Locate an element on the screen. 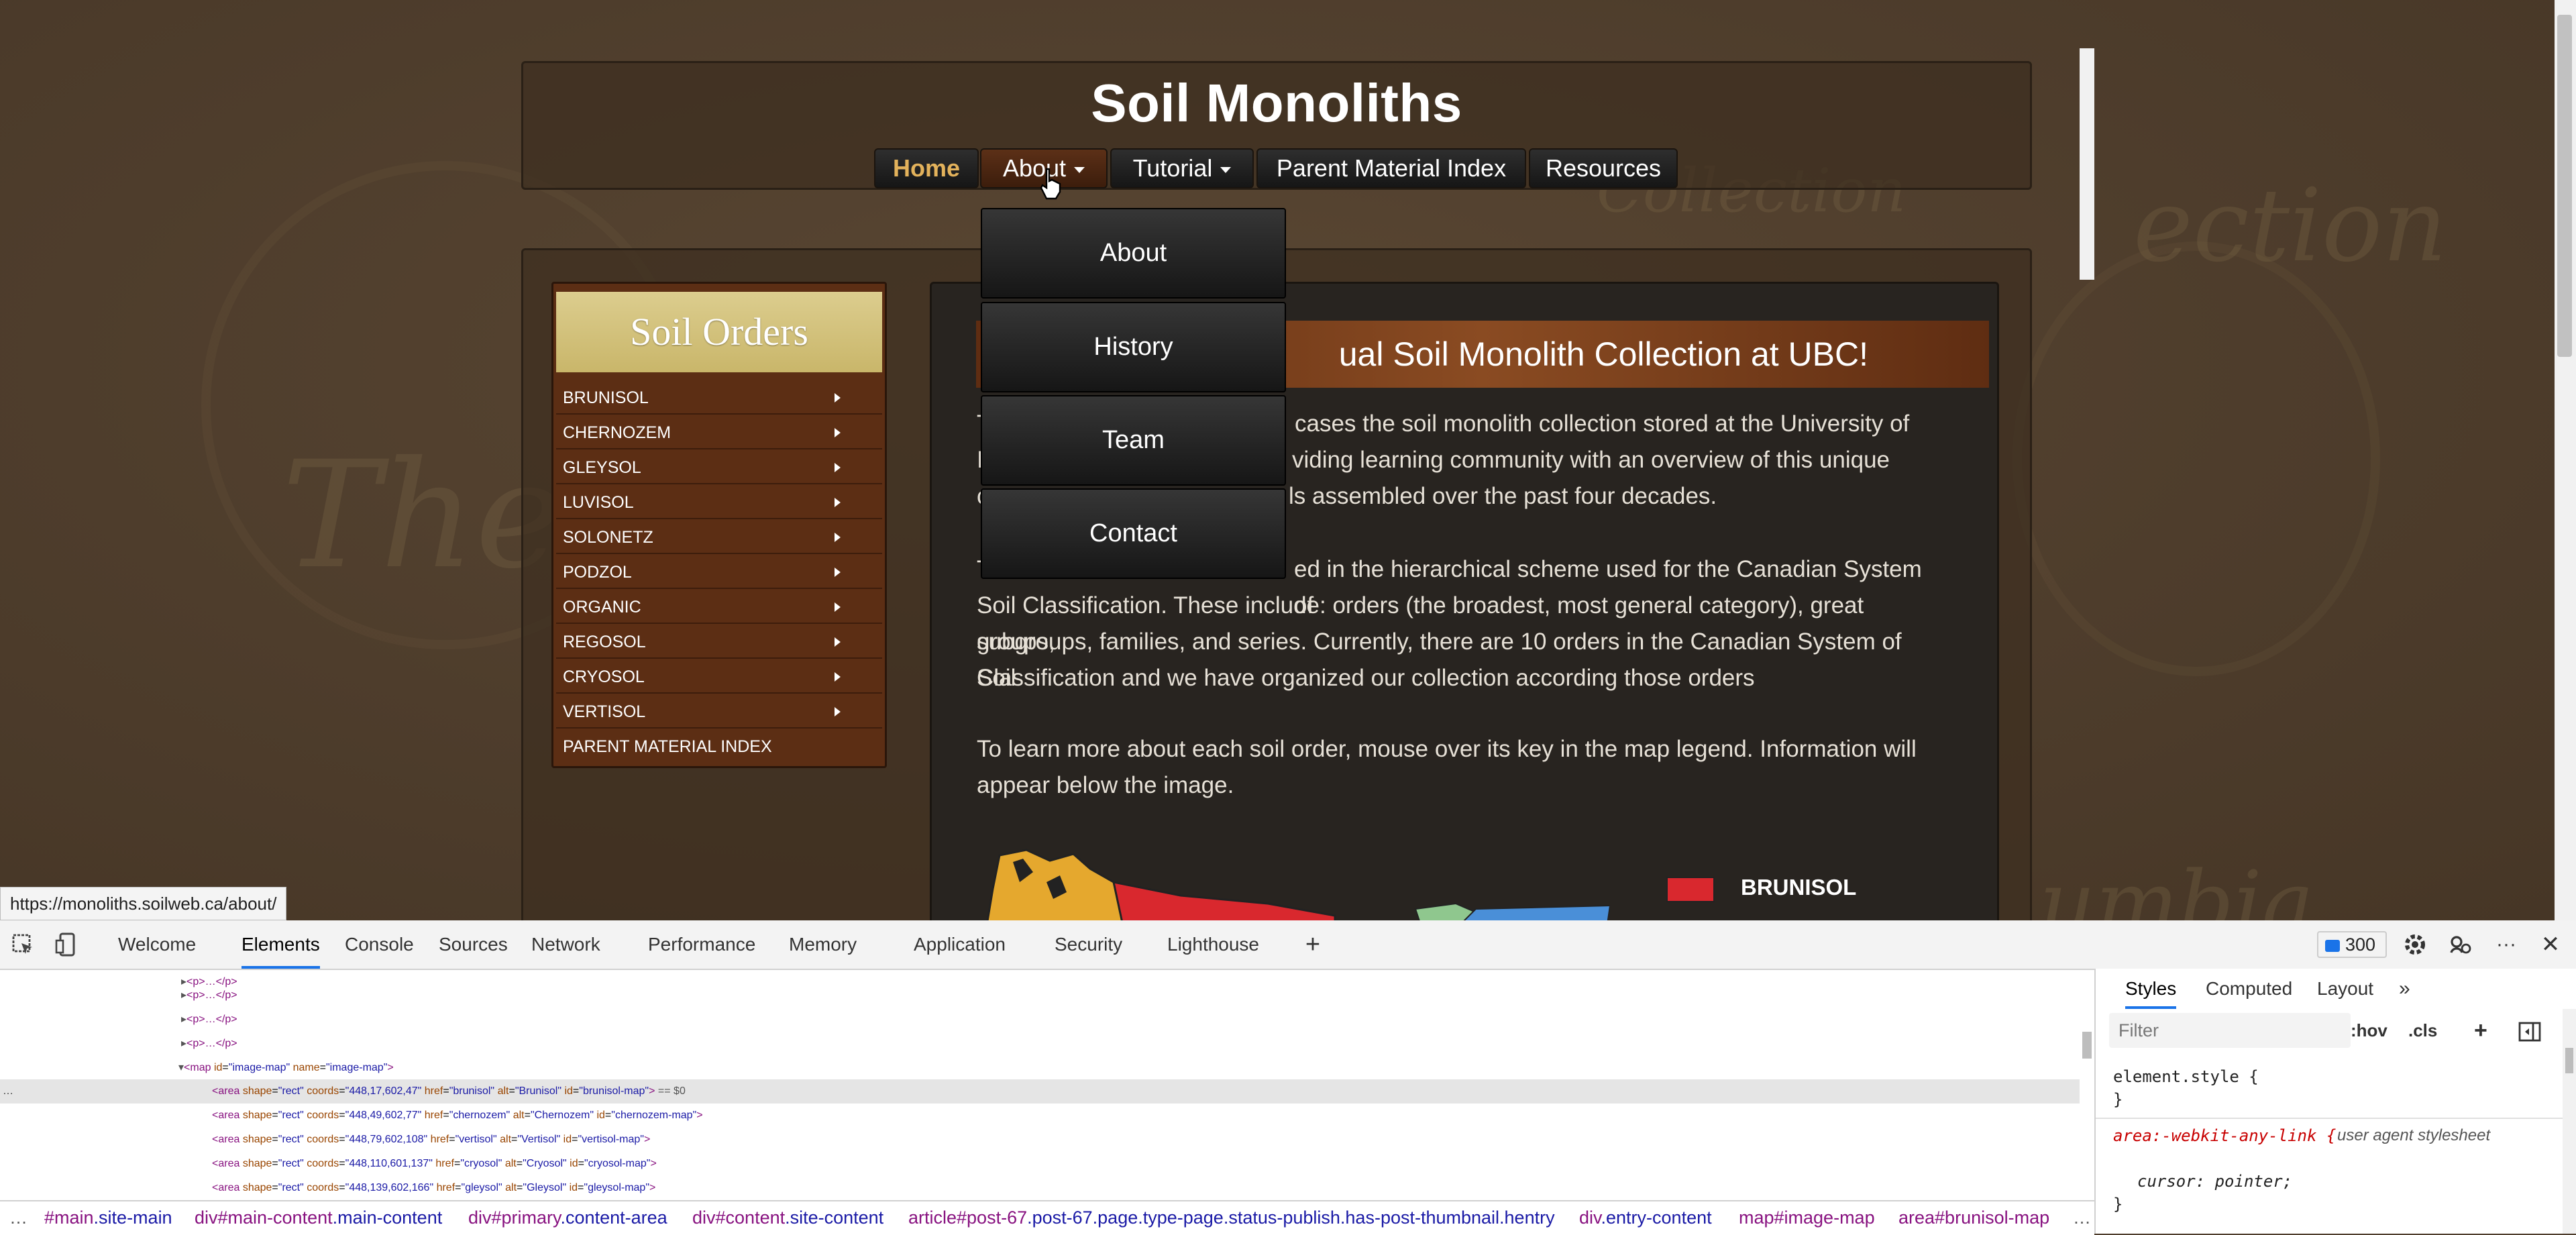 The height and width of the screenshot is (1235, 2576). tab-lighthouse: Lighthouse is located at coordinates (1213, 944).